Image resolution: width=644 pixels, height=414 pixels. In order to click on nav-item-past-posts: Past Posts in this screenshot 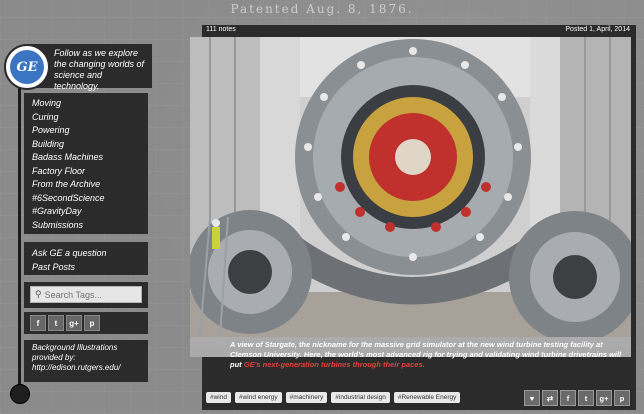, I will do `click(90, 268)`.